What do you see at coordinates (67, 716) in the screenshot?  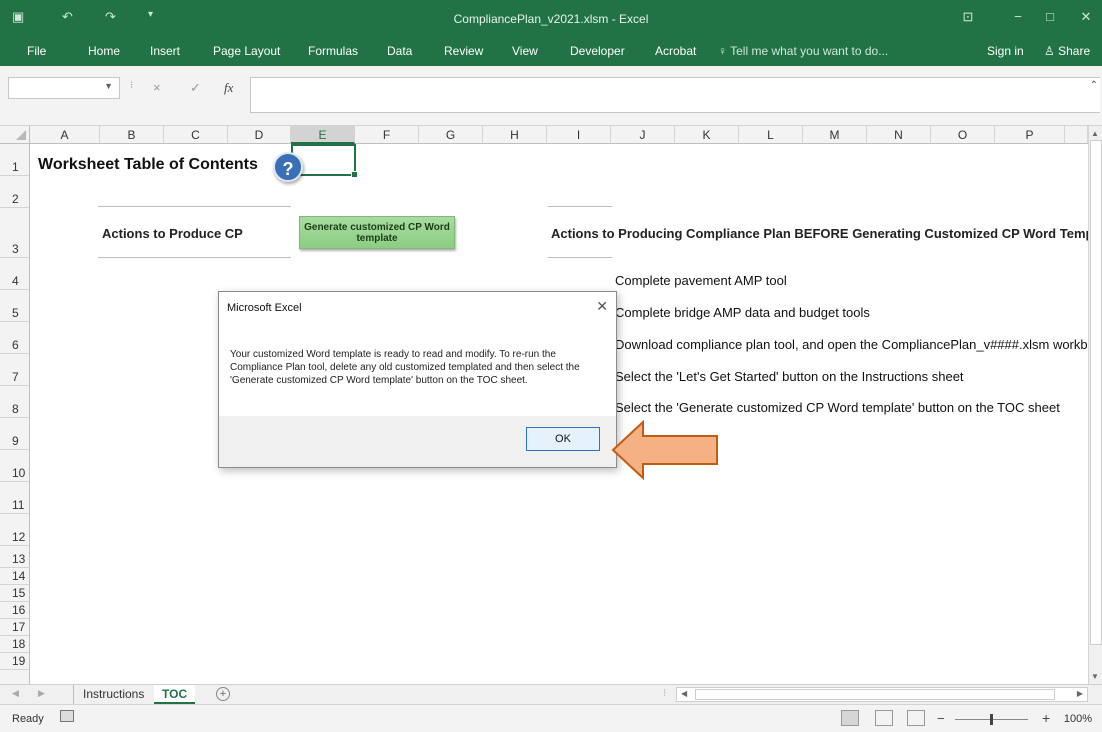 I see `macro-record-icon` at bounding box center [67, 716].